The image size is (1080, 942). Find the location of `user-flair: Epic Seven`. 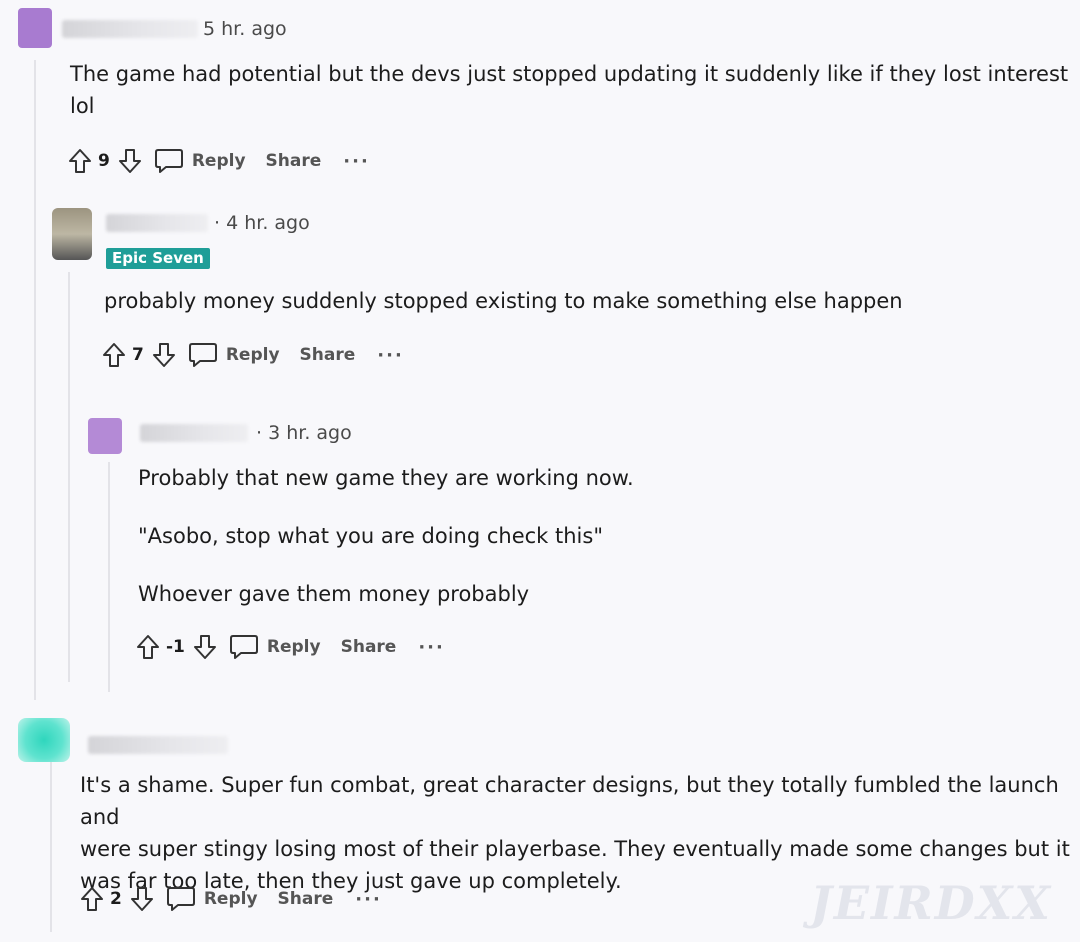

user-flair: Epic Seven is located at coordinates (158, 258).